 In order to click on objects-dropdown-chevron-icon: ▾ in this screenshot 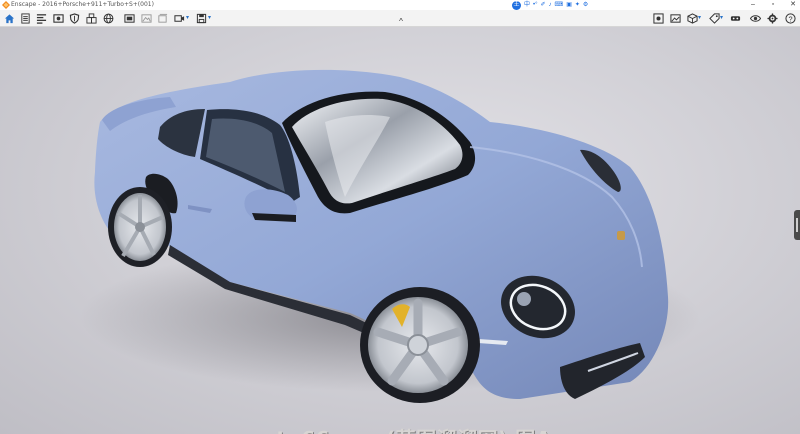, I will do `click(701, 18)`.